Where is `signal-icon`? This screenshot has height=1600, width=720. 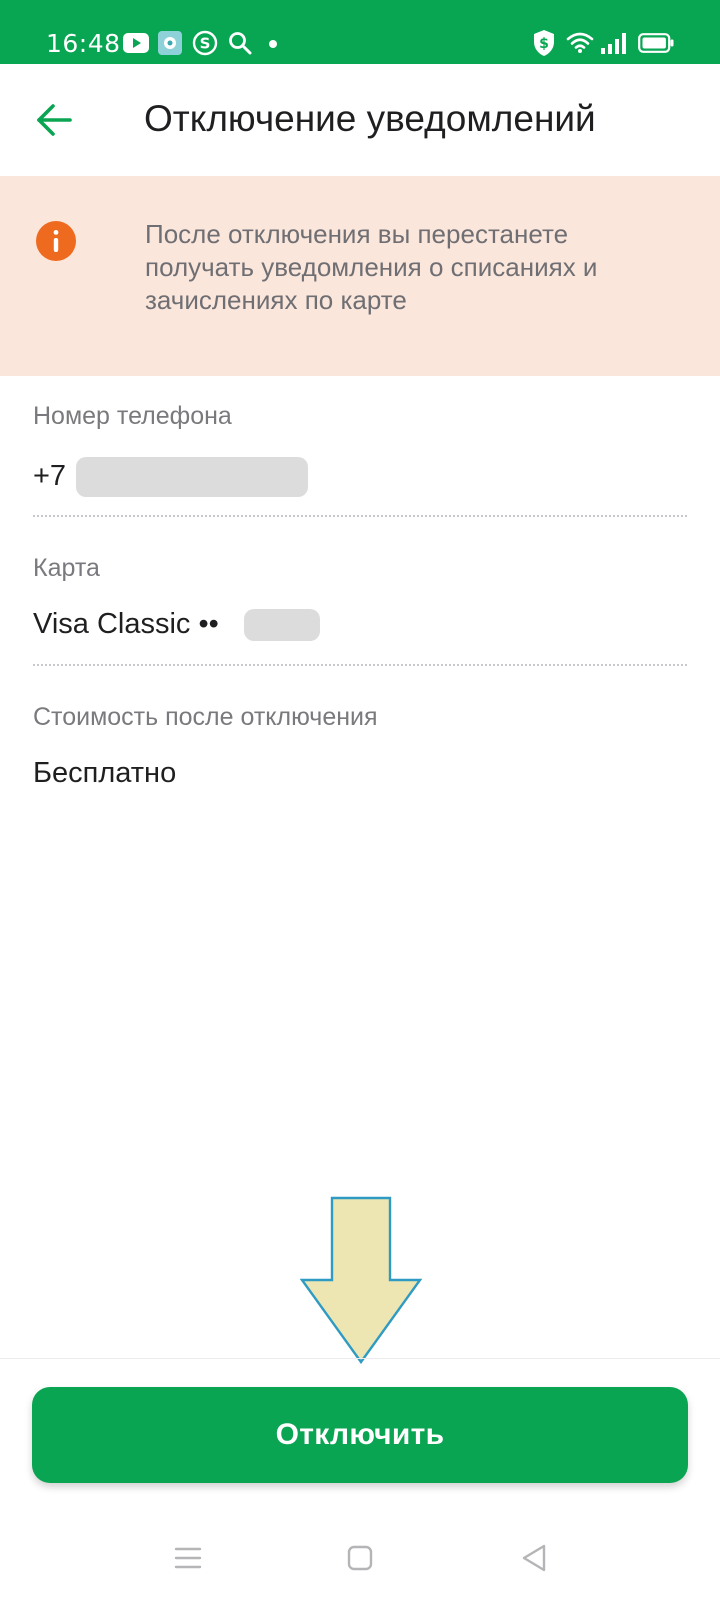
signal-icon is located at coordinates (613, 43).